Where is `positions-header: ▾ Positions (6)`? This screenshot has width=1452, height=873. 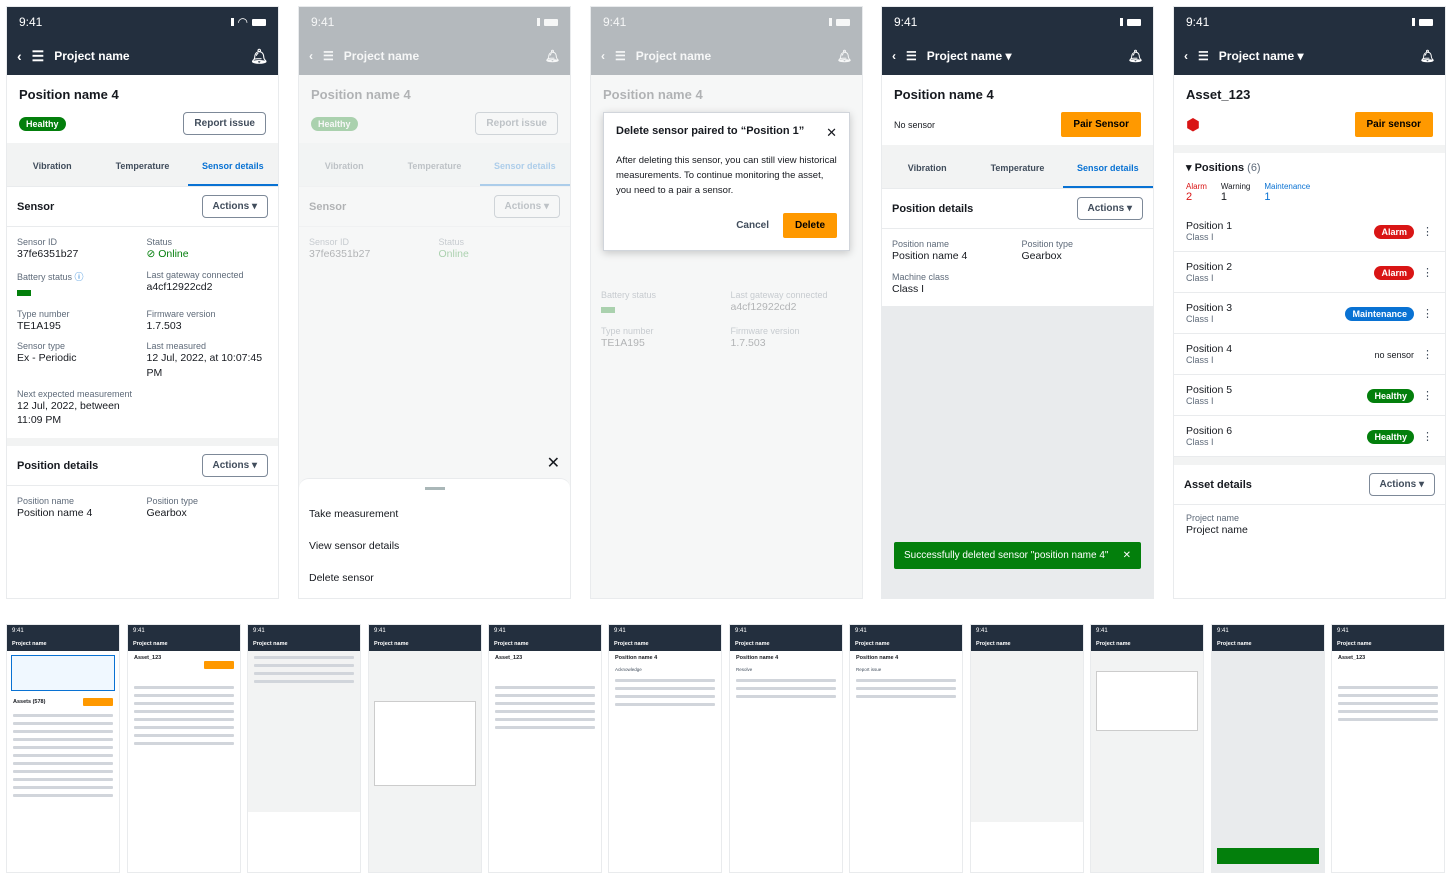
positions-header: ▾ Positions (6) is located at coordinates (1309, 167).